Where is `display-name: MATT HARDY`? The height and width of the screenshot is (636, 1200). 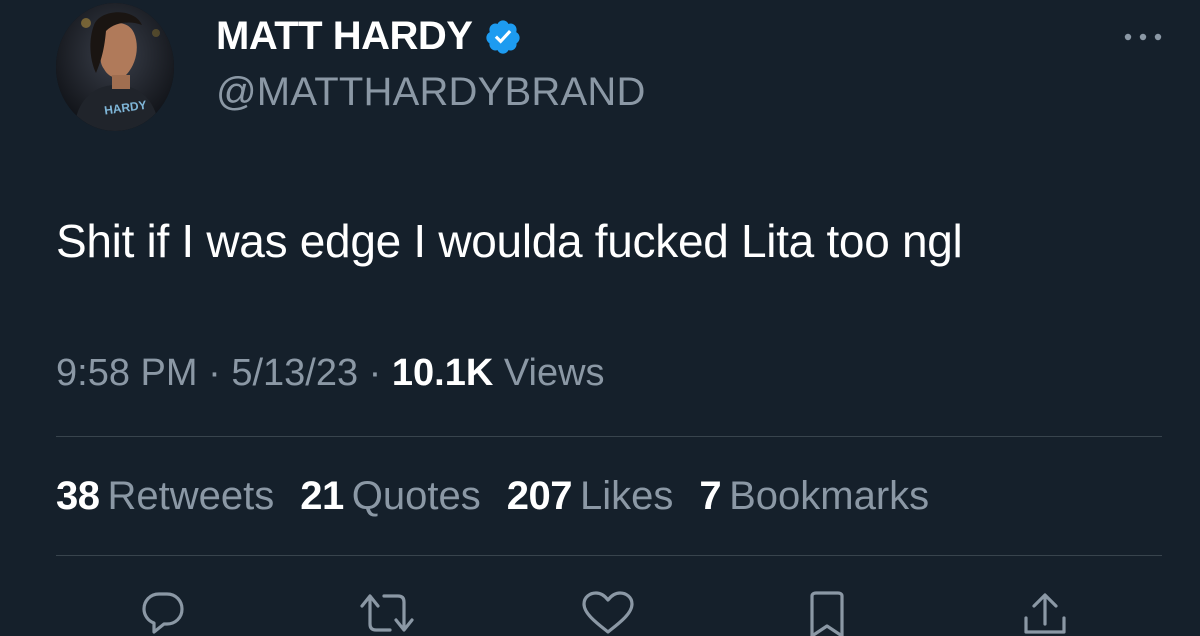 display-name: MATT HARDY is located at coordinates (344, 36).